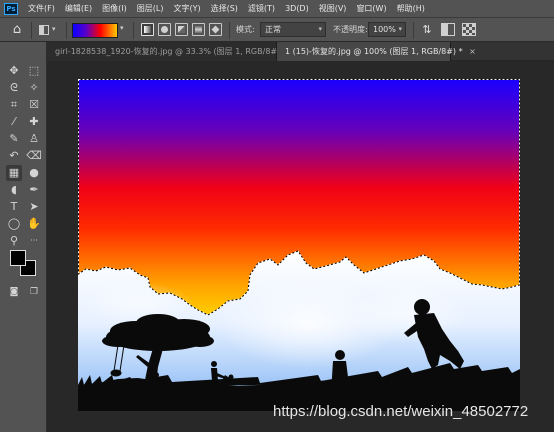  What do you see at coordinates (273, 29) in the screenshot?
I see `mode-value: 正常` at bounding box center [273, 29].